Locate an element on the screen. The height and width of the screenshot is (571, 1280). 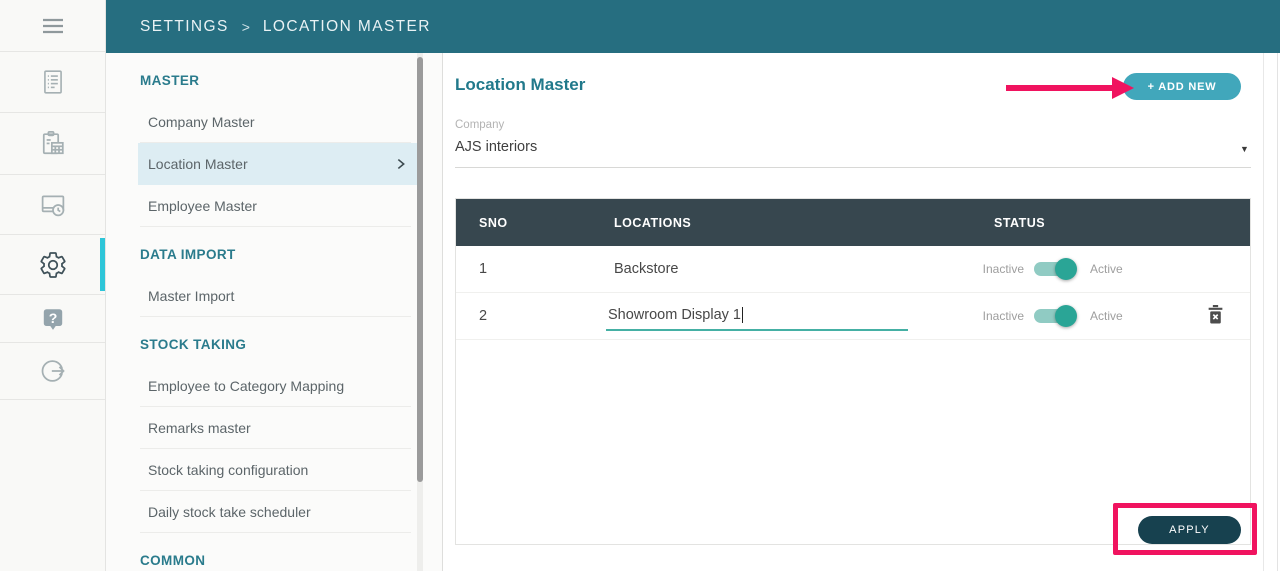
add-new-button: + ADD NEW is located at coordinates (1182, 86).